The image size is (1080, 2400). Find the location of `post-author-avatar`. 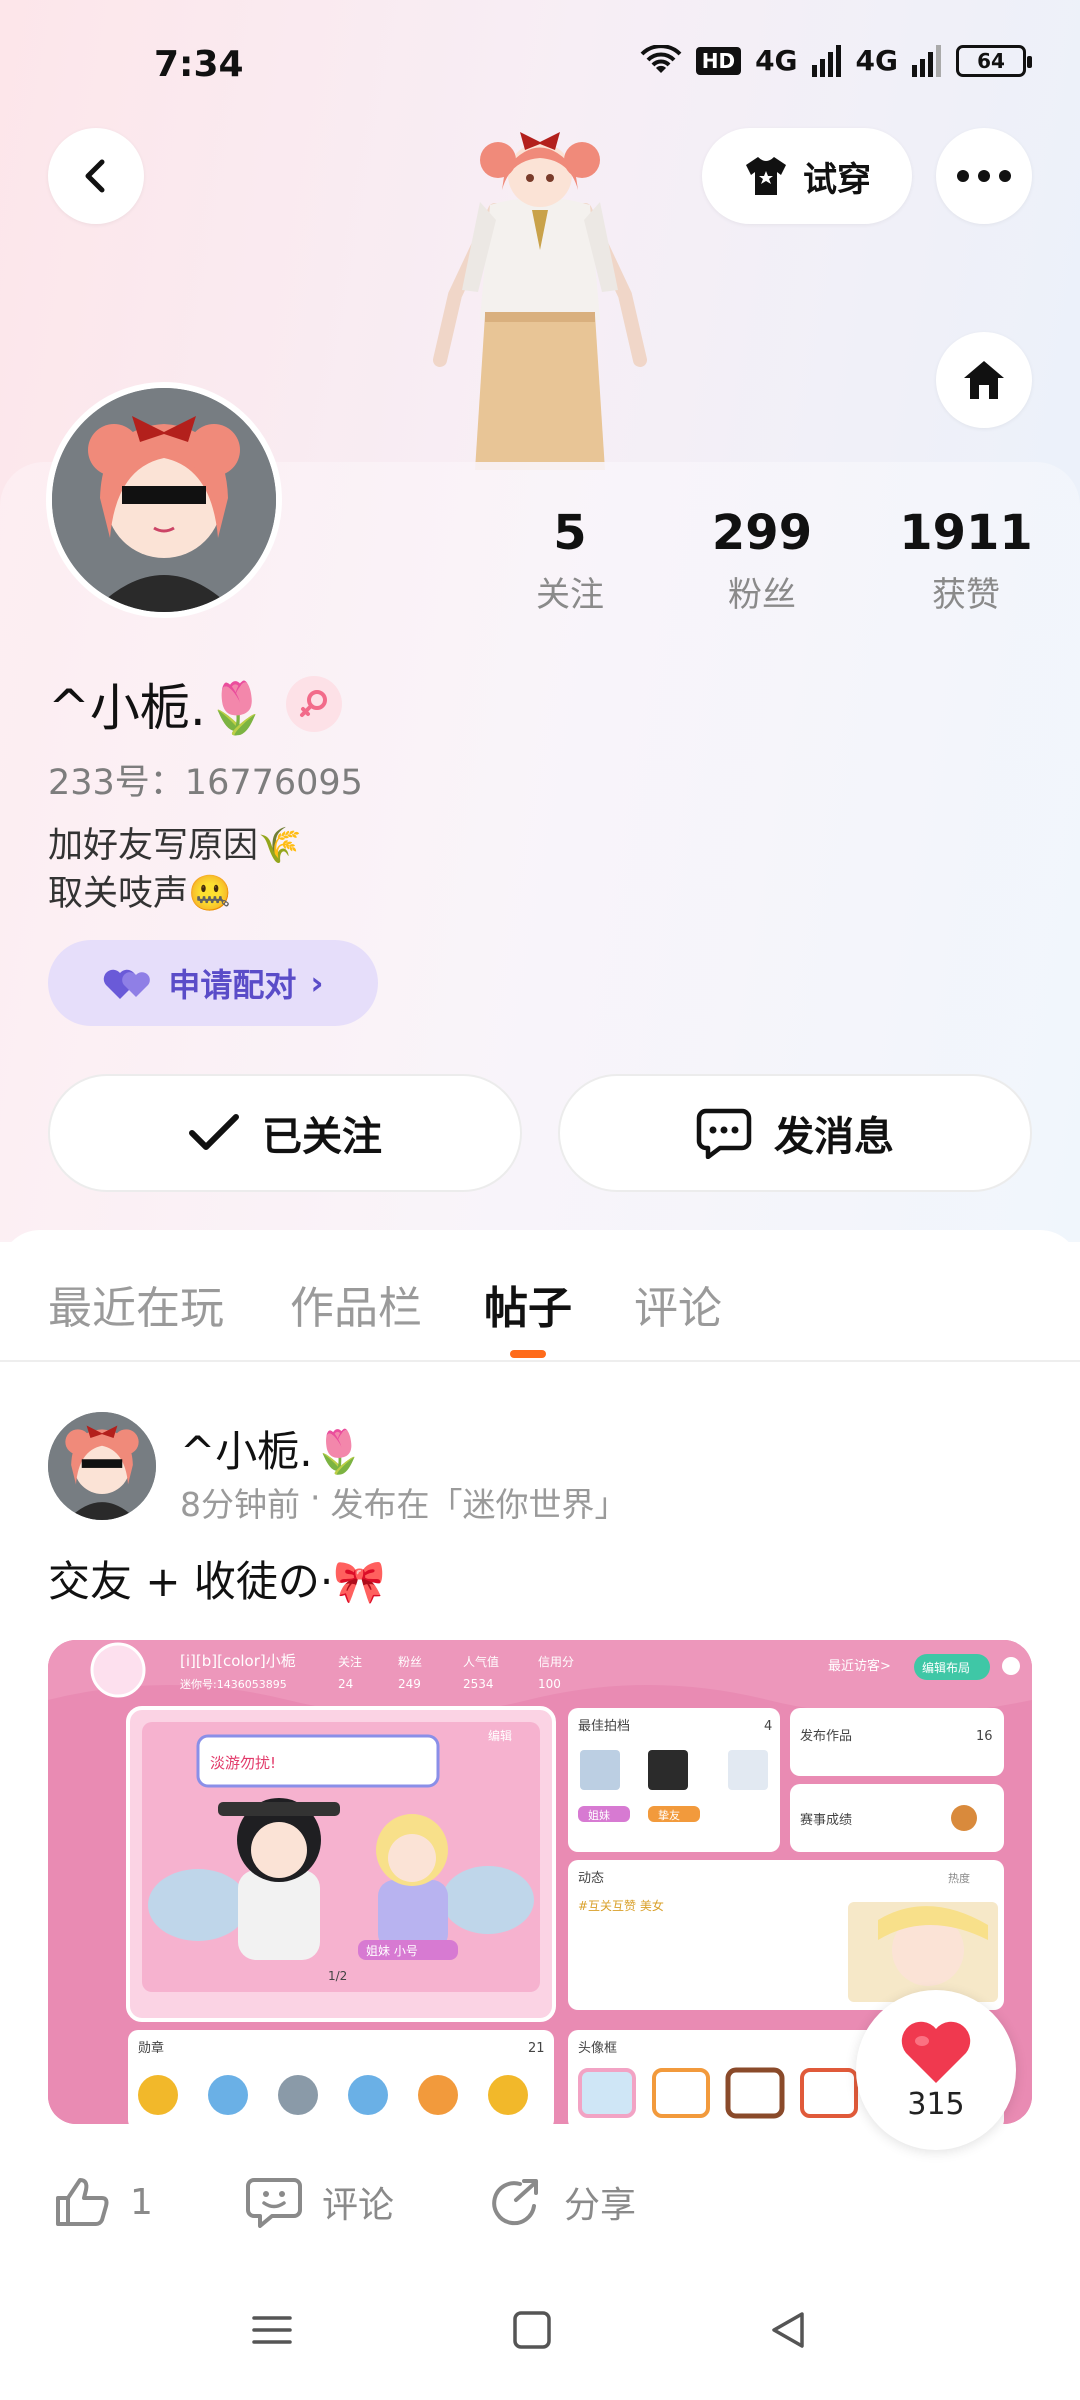

post-author-avatar is located at coordinates (102, 1466).